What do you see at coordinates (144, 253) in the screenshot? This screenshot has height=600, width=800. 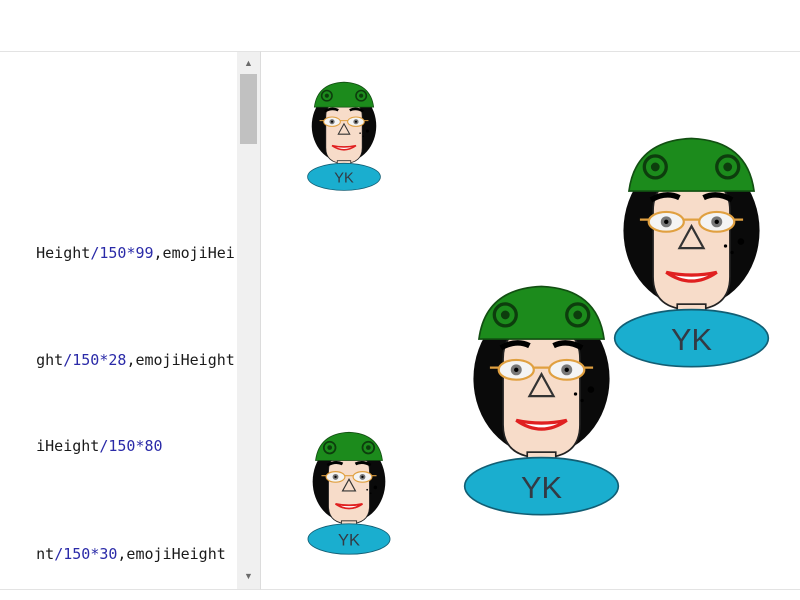 I see `code-number: 99` at bounding box center [144, 253].